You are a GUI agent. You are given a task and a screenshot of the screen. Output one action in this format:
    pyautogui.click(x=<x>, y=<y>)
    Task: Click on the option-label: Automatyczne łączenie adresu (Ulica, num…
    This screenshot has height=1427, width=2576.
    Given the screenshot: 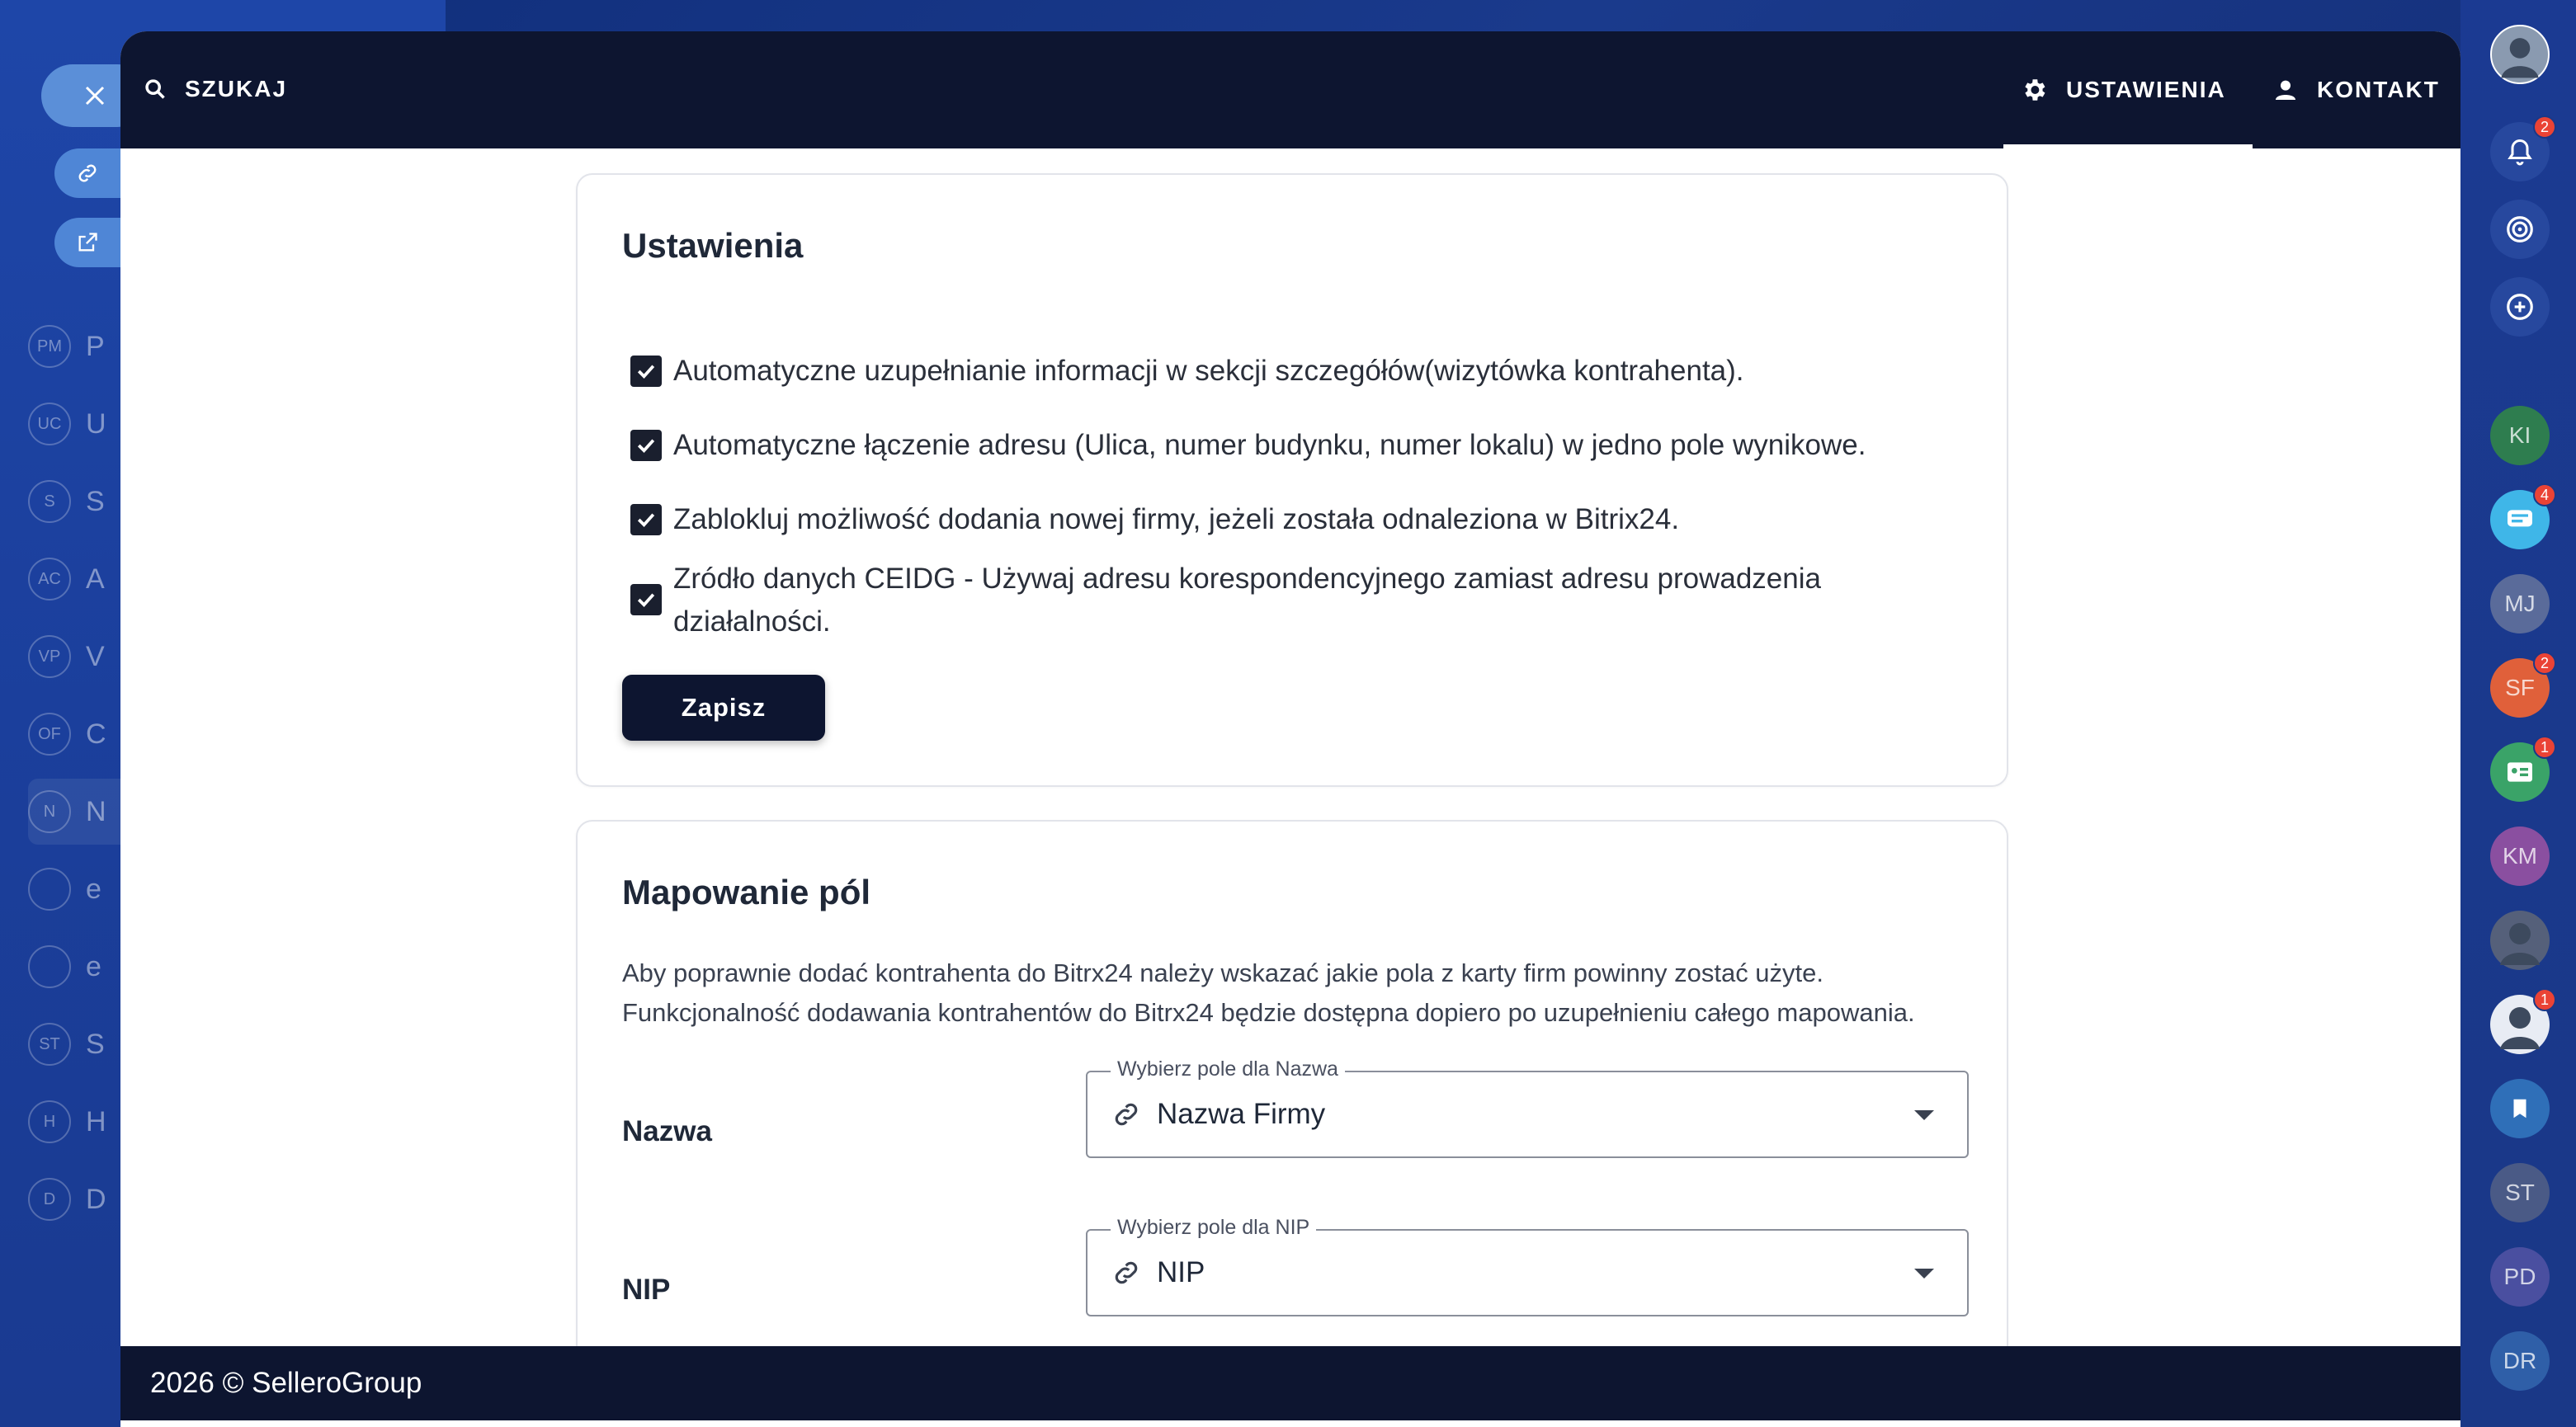 What is the action you would take?
    pyautogui.click(x=1269, y=445)
    